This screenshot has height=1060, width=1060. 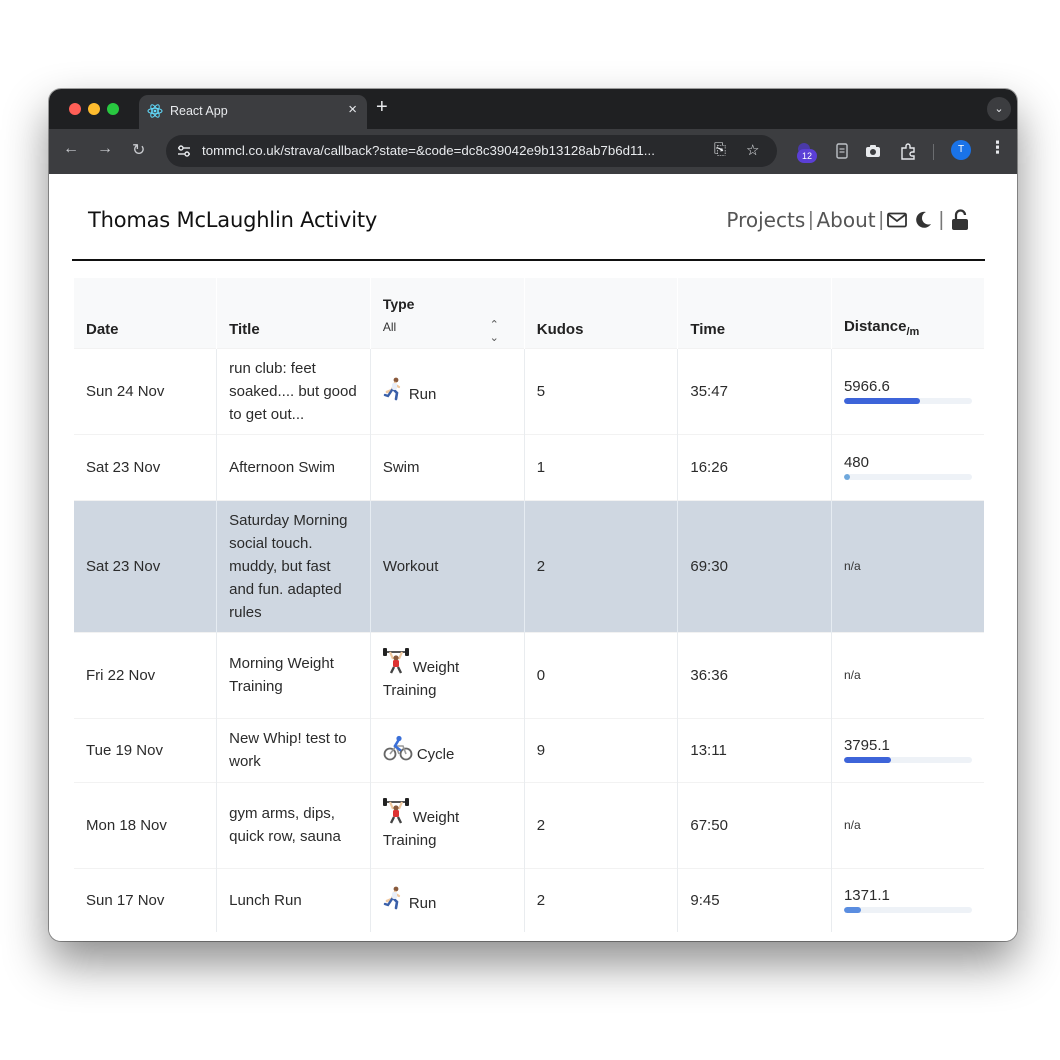 What do you see at coordinates (999, 109) in the screenshot?
I see `tab-search-button: ⌄` at bounding box center [999, 109].